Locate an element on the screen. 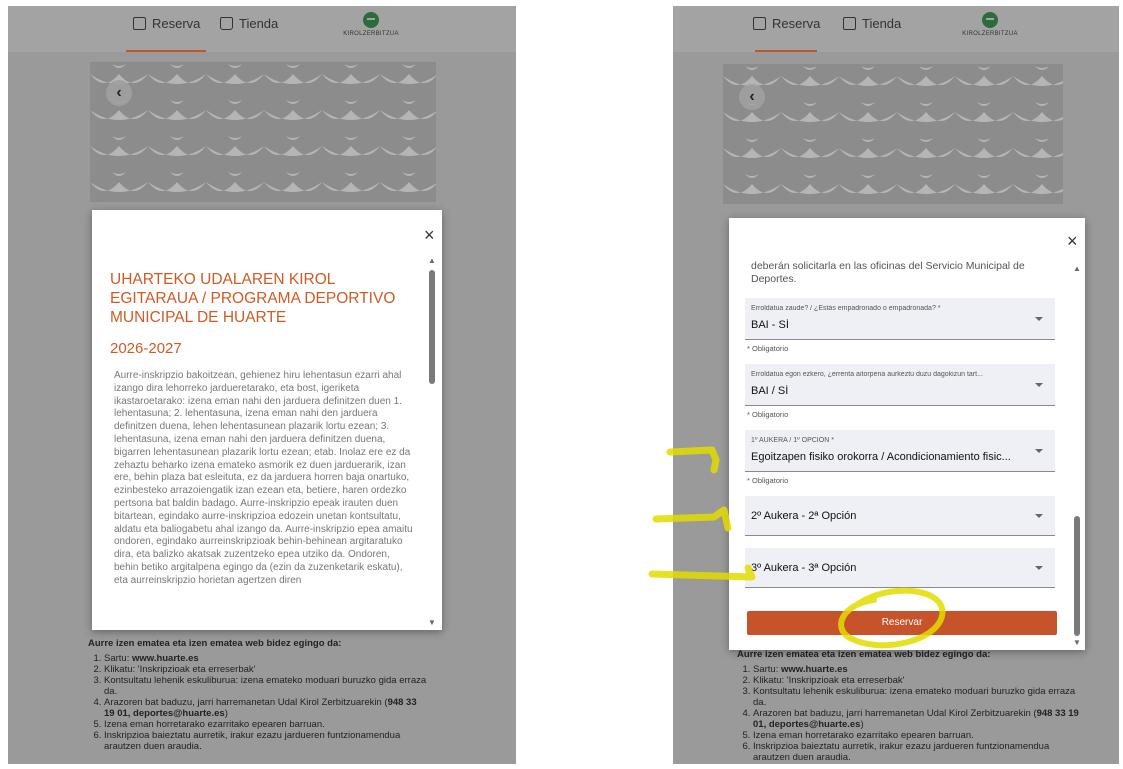 This screenshot has height=769, width=1123. annotation-circle is located at coordinates (892, 618).